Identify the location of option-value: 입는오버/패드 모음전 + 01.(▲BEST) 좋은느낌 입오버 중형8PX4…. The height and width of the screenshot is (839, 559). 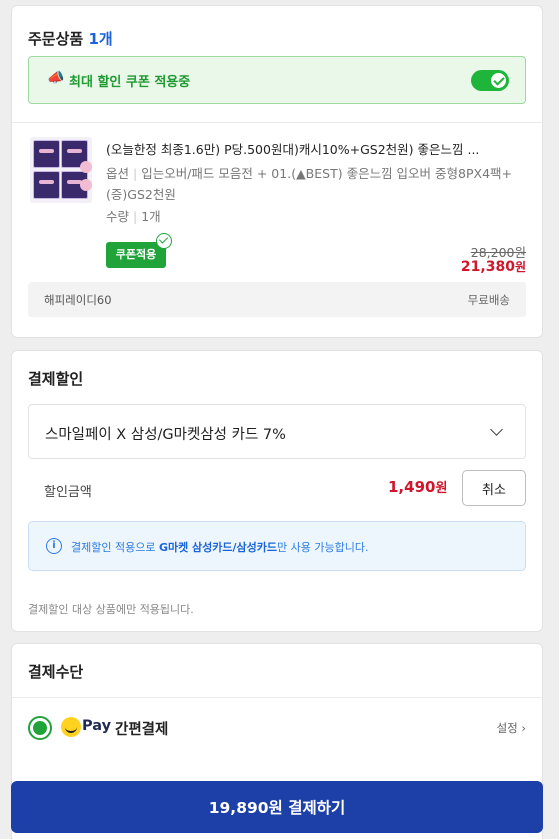
(309, 184).